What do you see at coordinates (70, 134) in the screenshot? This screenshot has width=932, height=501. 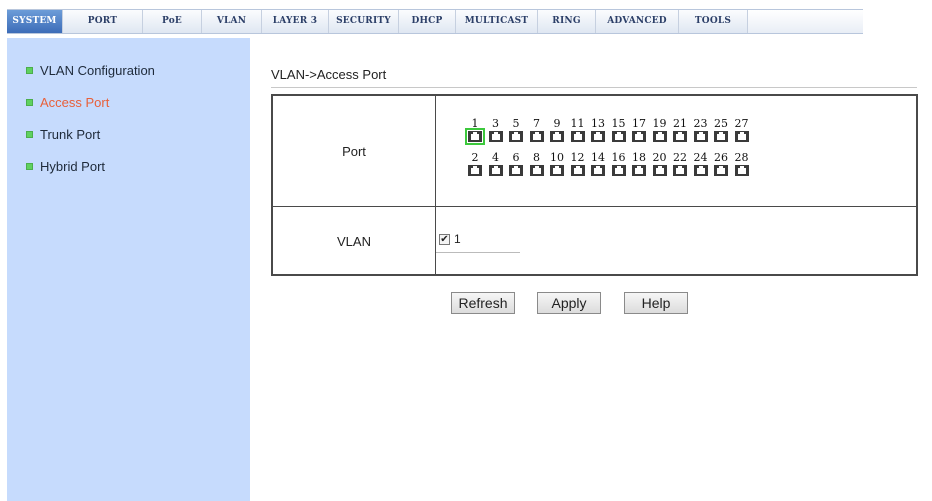 I see `sidebar-item-label: Trunk Port` at bounding box center [70, 134].